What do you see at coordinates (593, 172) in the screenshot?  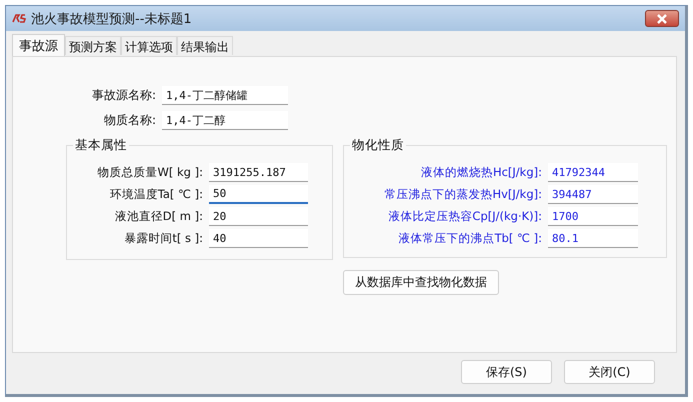 I see `input-field: 41792344` at bounding box center [593, 172].